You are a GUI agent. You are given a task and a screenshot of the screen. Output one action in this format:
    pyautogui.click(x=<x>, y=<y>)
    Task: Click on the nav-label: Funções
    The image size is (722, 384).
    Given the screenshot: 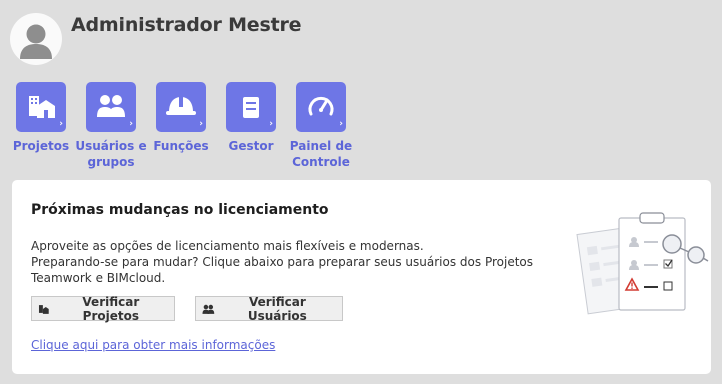 What is the action you would take?
    pyautogui.click(x=181, y=146)
    